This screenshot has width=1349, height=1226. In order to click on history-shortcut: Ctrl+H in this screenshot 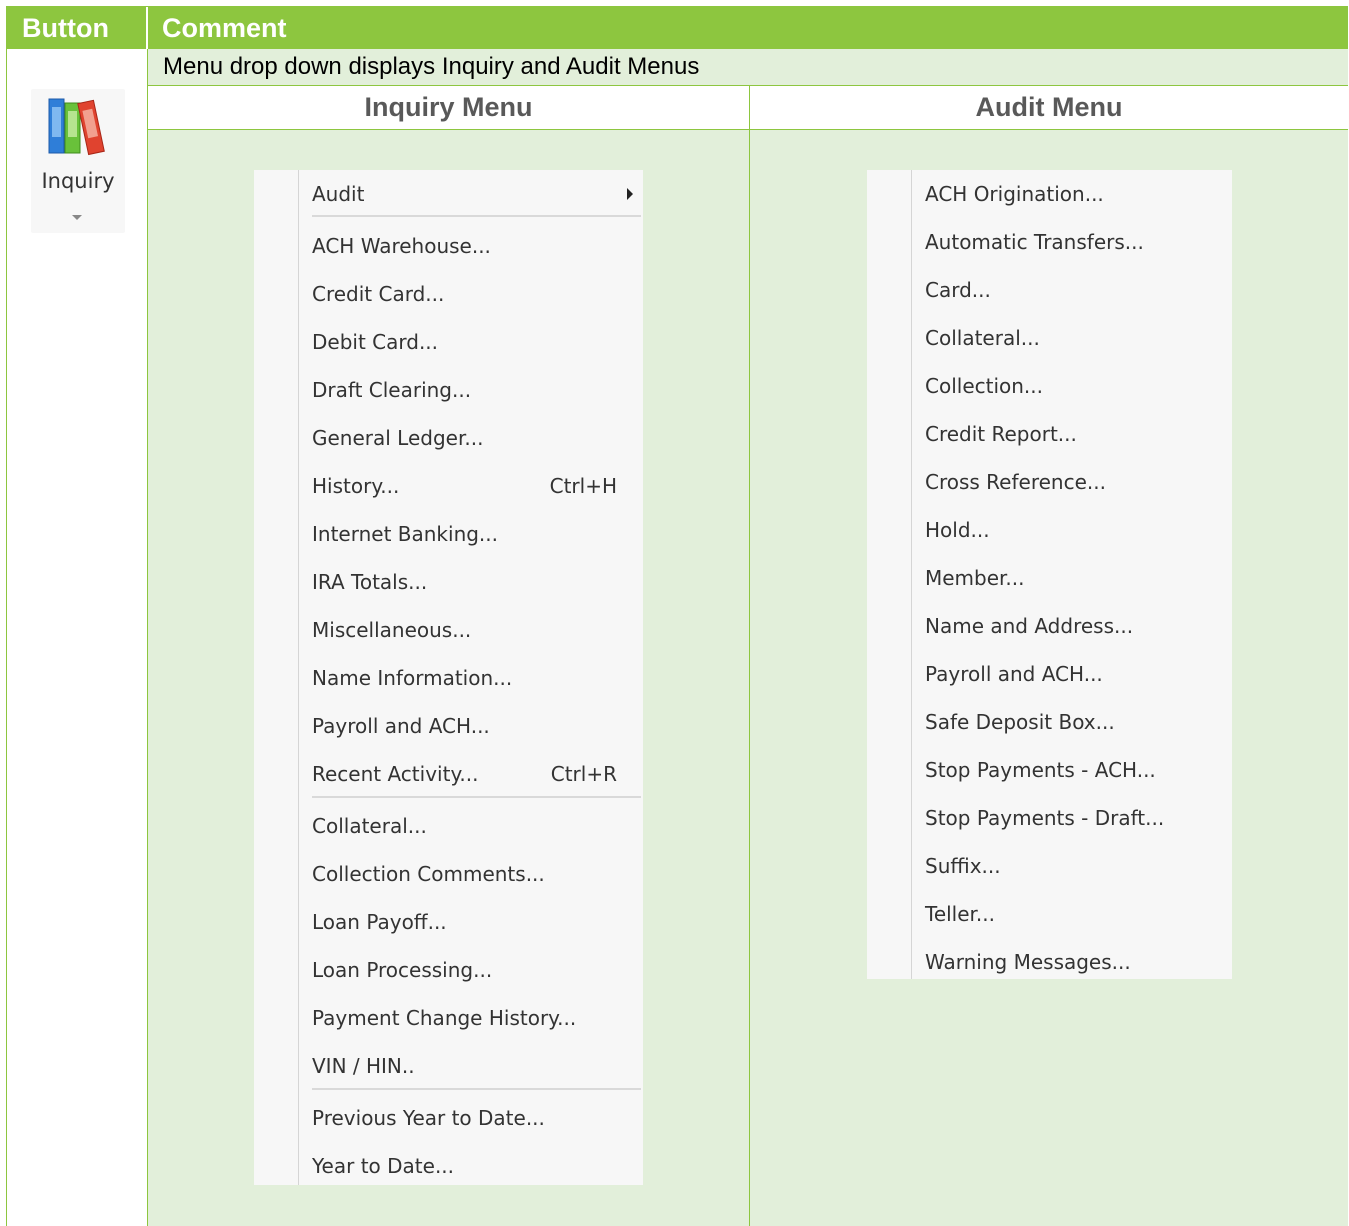, I will do `click(583, 486)`.